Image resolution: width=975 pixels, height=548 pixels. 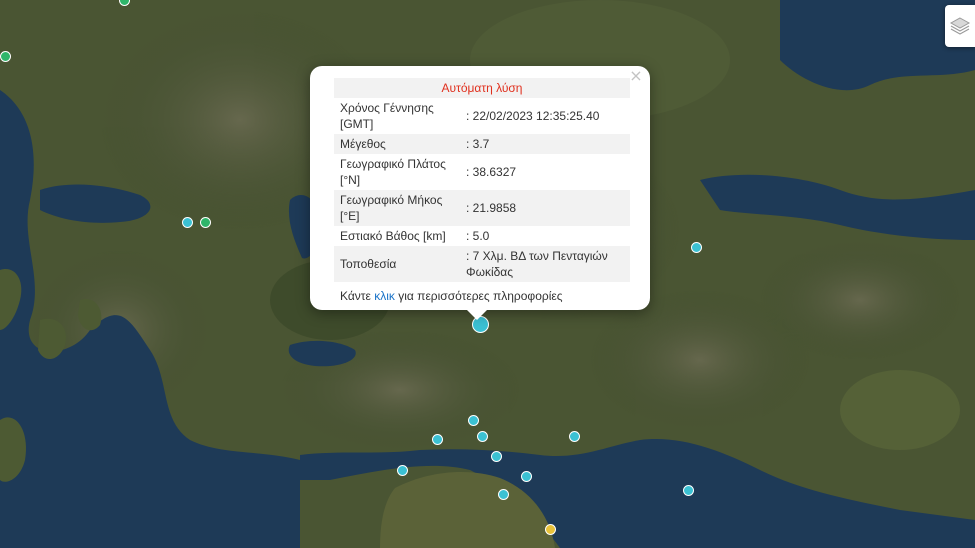 I want to click on longitude-label: Γεωγραφικό Μήκος [°E], so click(x=397, y=208).